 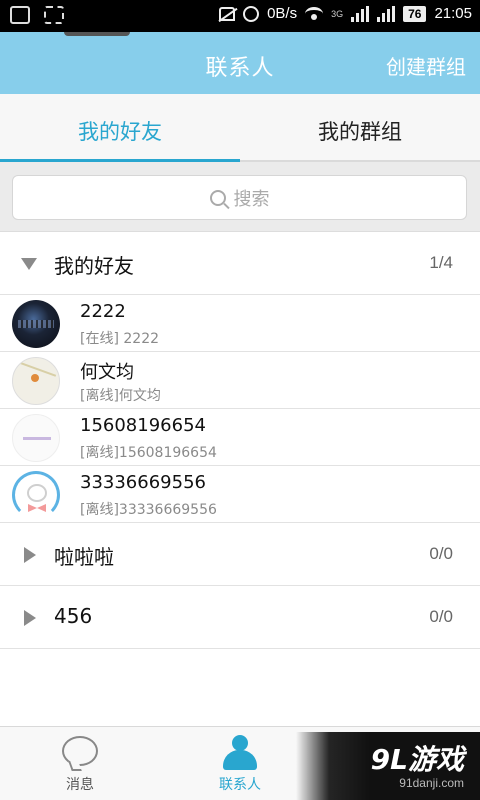 What do you see at coordinates (417, 759) in the screenshot?
I see `watermark-logo: 9L游戏` at bounding box center [417, 759].